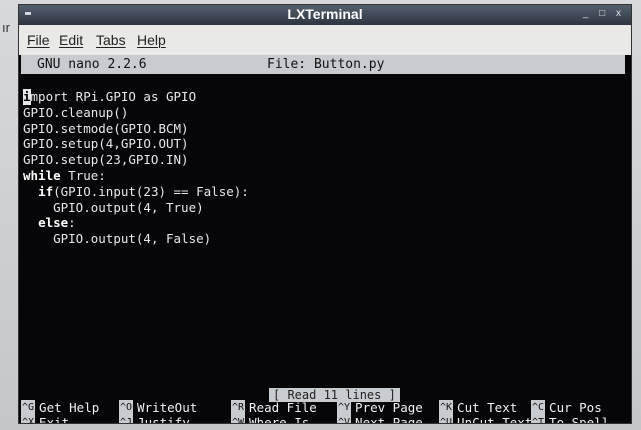 This screenshot has width=641, height=430. Describe the element at coordinates (575, 407) in the screenshot. I see `shortcut-label: Cur Pos` at that location.